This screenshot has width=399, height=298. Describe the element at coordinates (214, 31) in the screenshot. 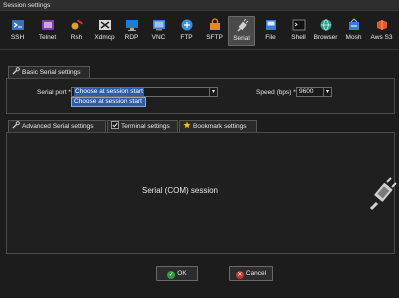

I see `toolbar-sftp-button: SFTP` at that location.